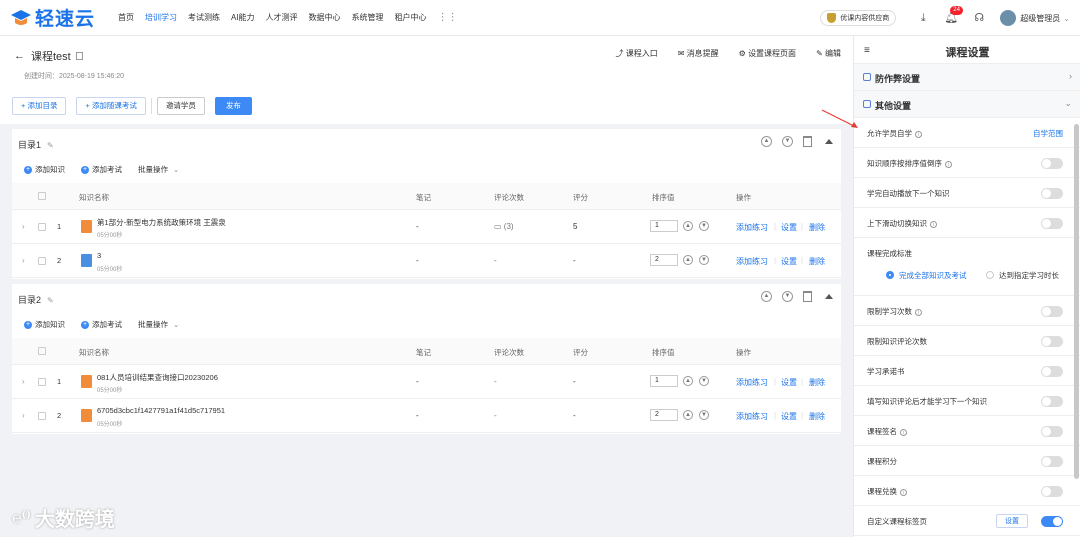  Describe the element at coordinates (19, 56) in the screenshot. I see `back-arrow-icon: ←` at that location.